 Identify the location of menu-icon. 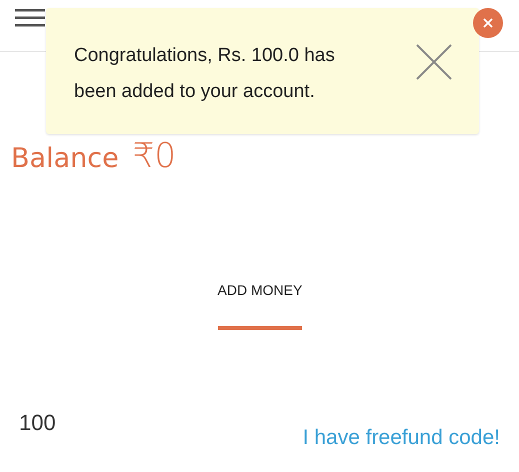
(30, 17).